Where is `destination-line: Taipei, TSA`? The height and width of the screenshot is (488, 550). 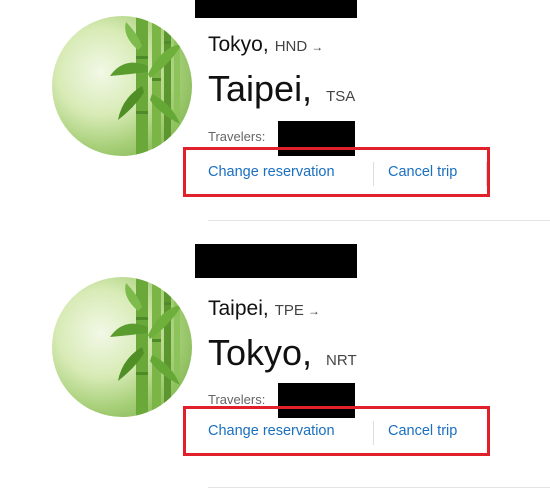
destination-line: Taipei, TSA is located at coordinates (281, 89).